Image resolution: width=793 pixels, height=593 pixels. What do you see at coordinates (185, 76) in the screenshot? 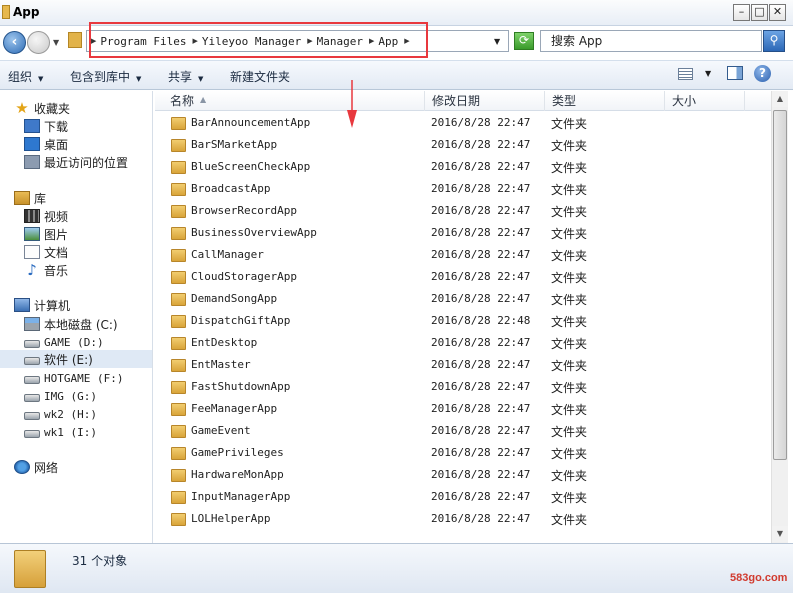
I see `share-menu: 共享 ▼` at bounding box center [185, 76].